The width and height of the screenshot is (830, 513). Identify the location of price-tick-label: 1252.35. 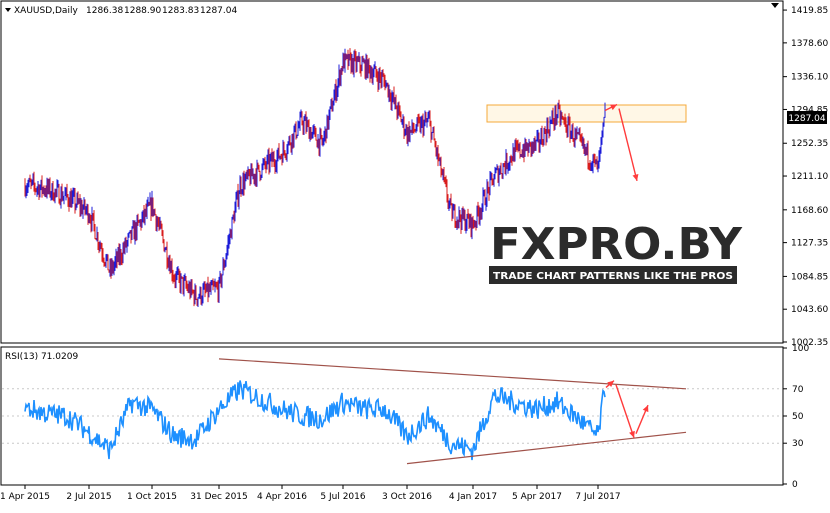
(809, 144).